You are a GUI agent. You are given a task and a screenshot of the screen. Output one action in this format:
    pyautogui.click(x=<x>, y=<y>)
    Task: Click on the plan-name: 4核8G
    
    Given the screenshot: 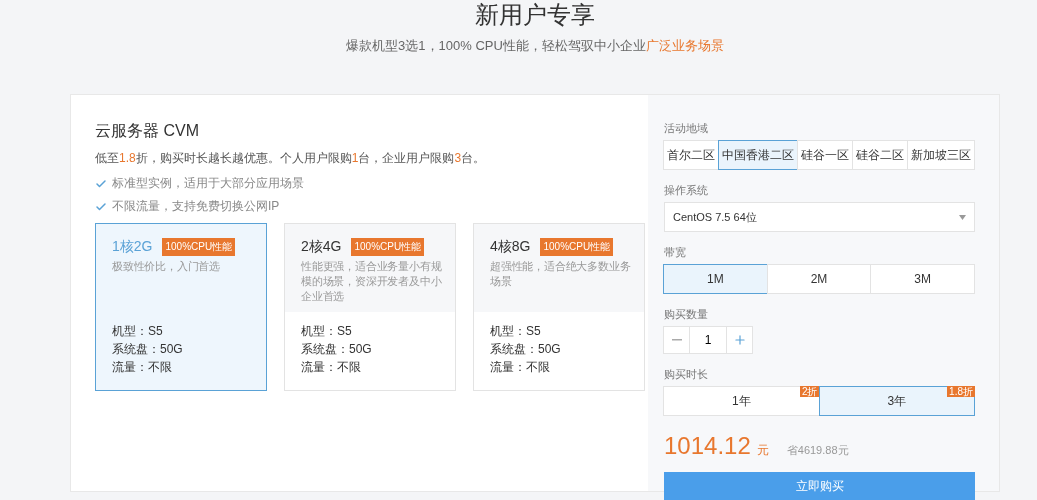 What is the action you would take?
    pyautogui.click(x=510, y=247)
    